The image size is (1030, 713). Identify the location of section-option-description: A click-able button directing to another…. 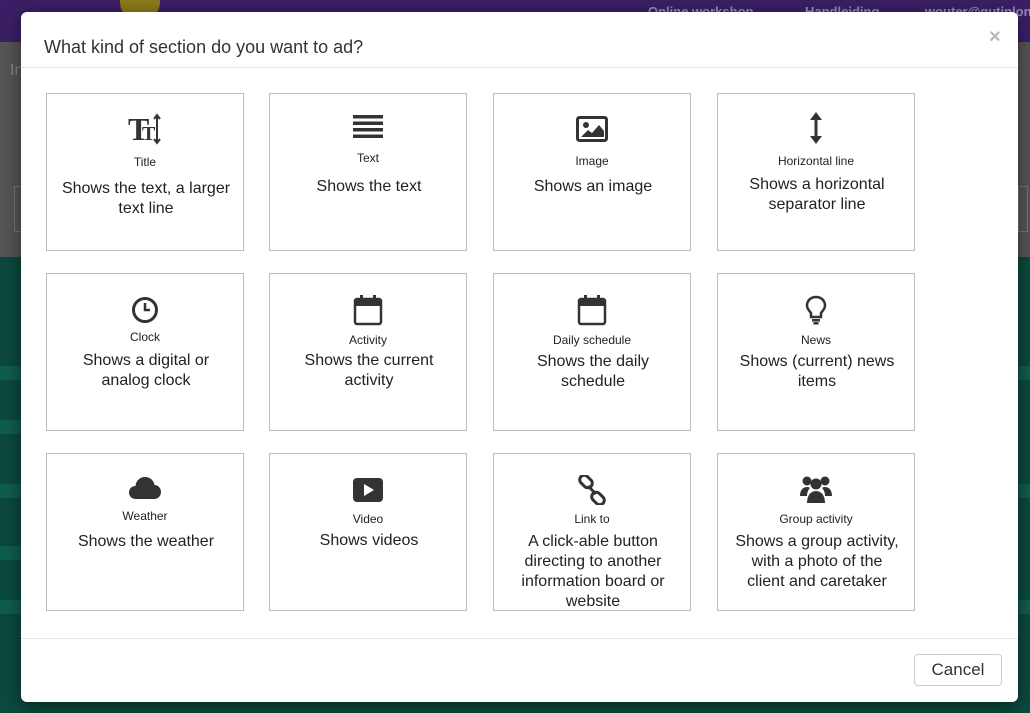
(593, 571).